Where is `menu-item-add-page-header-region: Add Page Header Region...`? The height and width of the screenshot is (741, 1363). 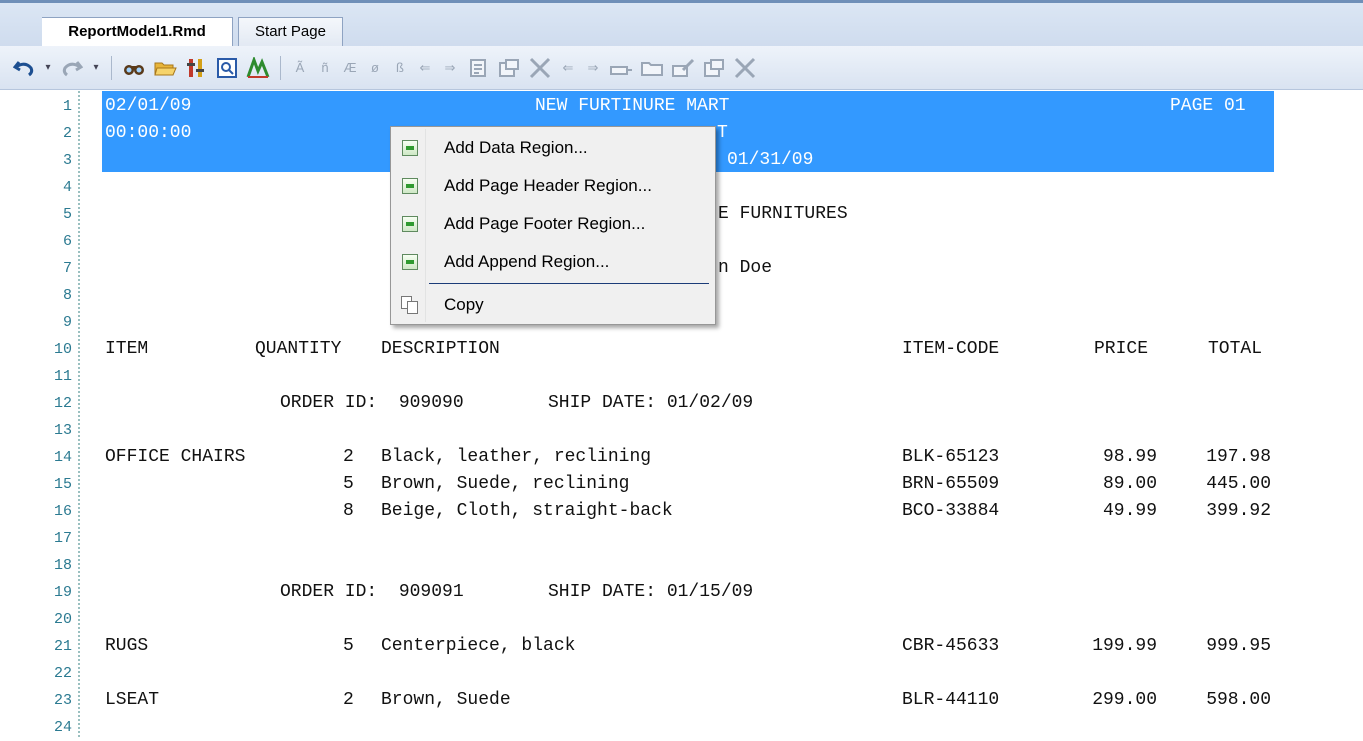 menu-item-add-page-header-region: Add Page Header Region... is located at coordinates (553, 186).